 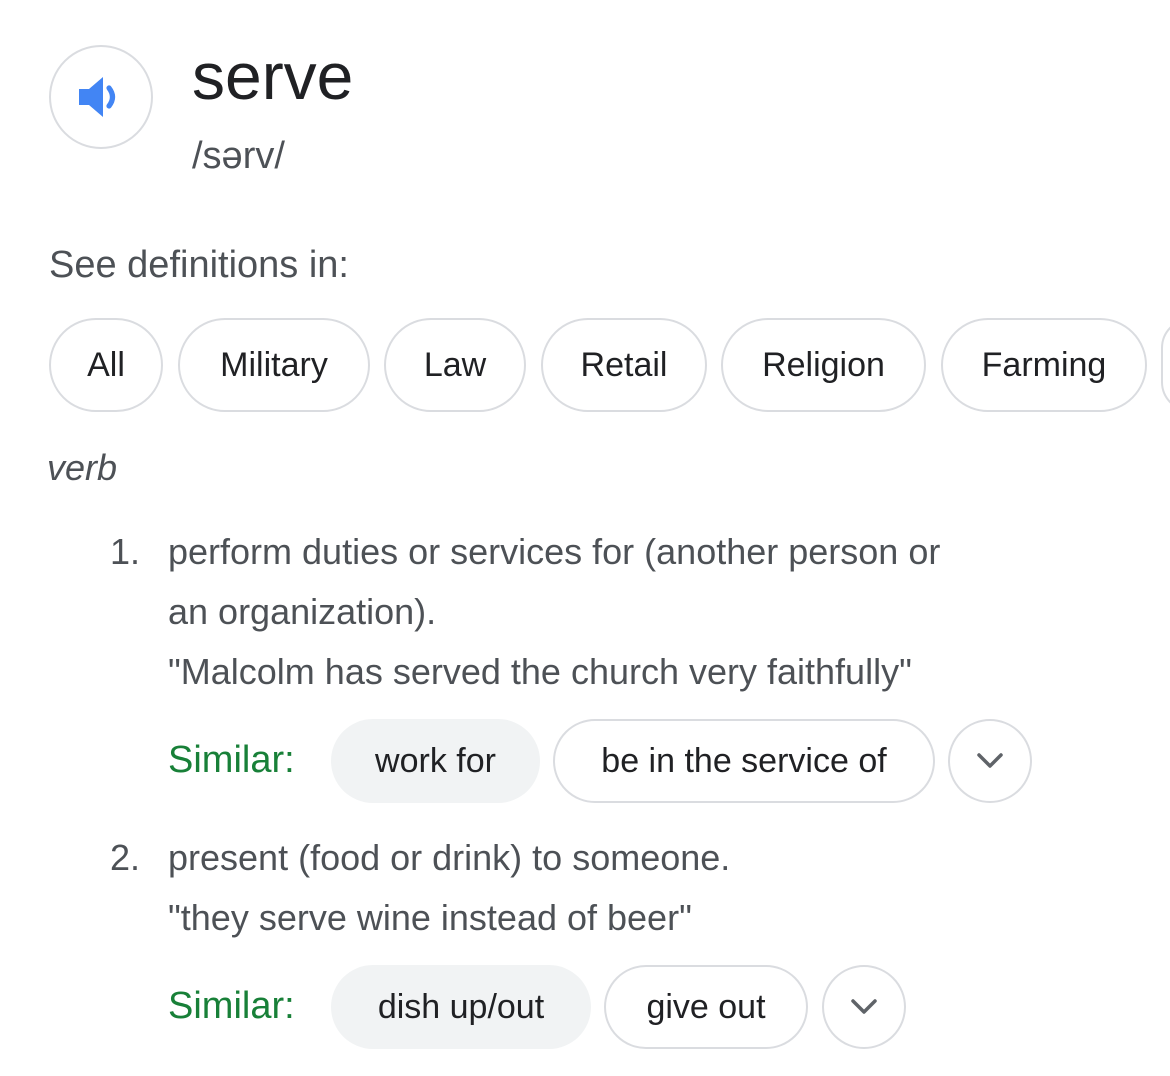 What do you see at coordinates (430, 917) in the screenshot?
I see `sense-example: "they serve wine instead of beer"` at bounding box center [430, 917].